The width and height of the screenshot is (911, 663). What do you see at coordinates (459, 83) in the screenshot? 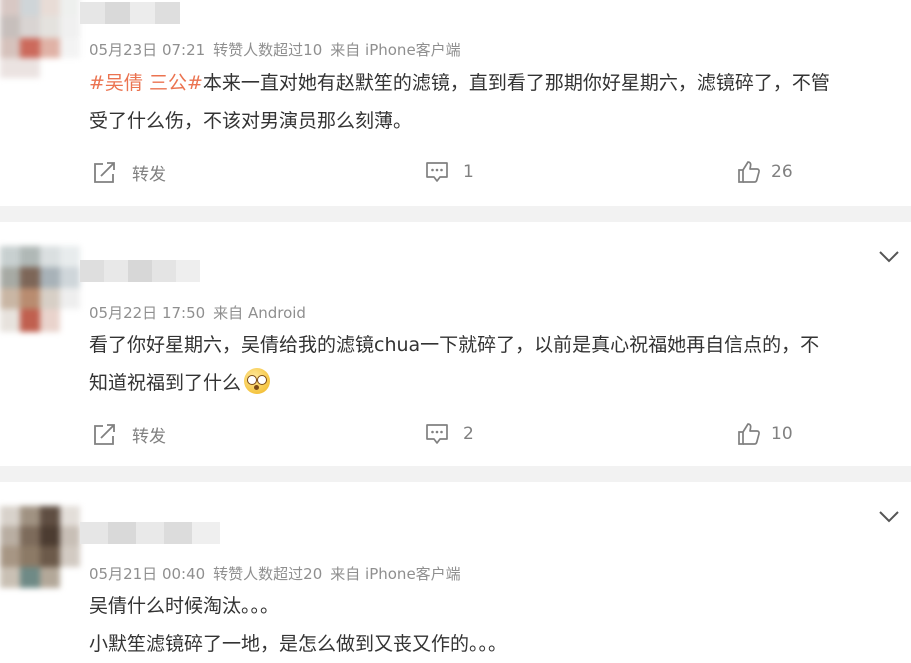
I see `post-line: #吴倩 三公#本来一直对她有赵默笙的滤镜，直到看了那期你好星期六，滤镜碎了，不管` at bounding box center [459, 83].